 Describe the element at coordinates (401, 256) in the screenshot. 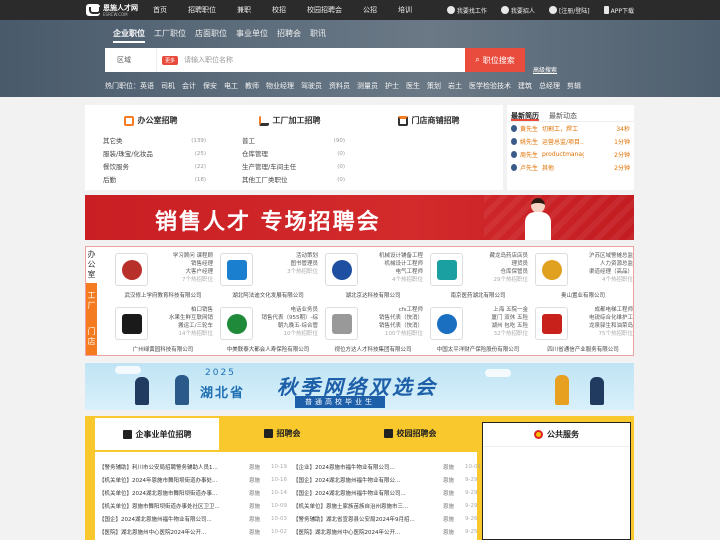

I see `job-title: 机械设计铺备工程` at that location.